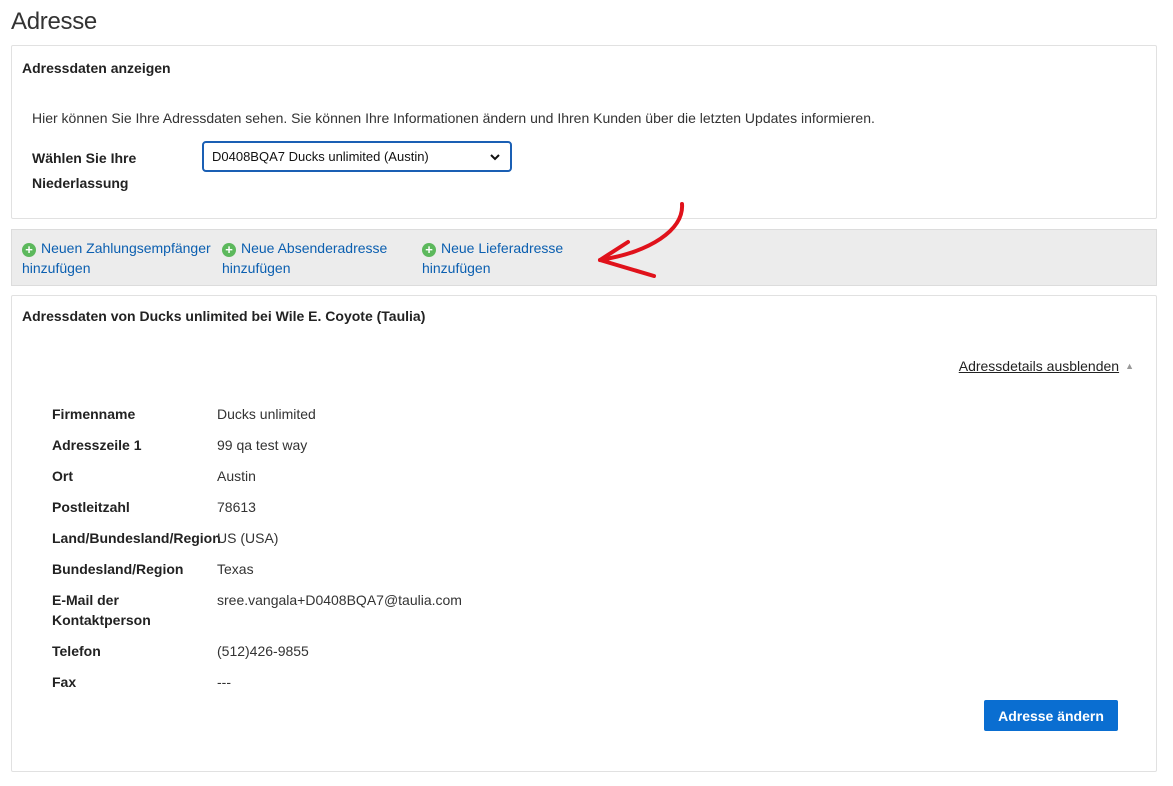  I want to click on panel-heading: Adressdaten anzeigen, so click(96, 68).